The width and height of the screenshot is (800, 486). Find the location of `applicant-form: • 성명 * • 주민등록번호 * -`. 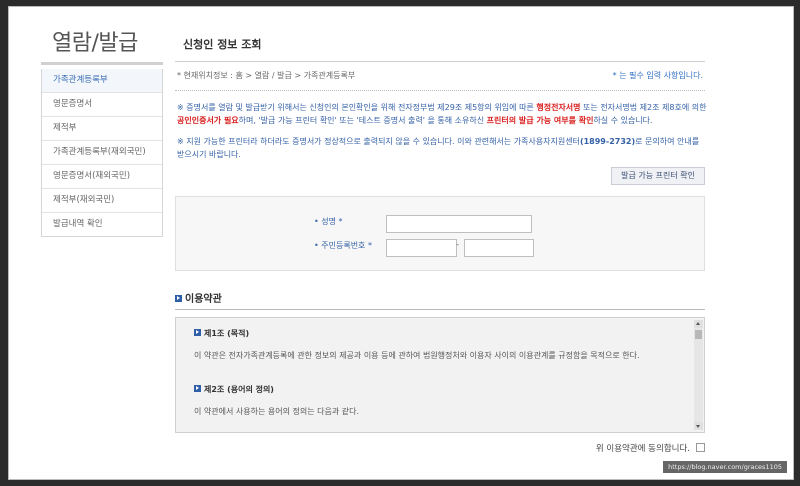

applicant-form: • 성명 * • 주민등록번호 * - is located at coordinates (440, 233).